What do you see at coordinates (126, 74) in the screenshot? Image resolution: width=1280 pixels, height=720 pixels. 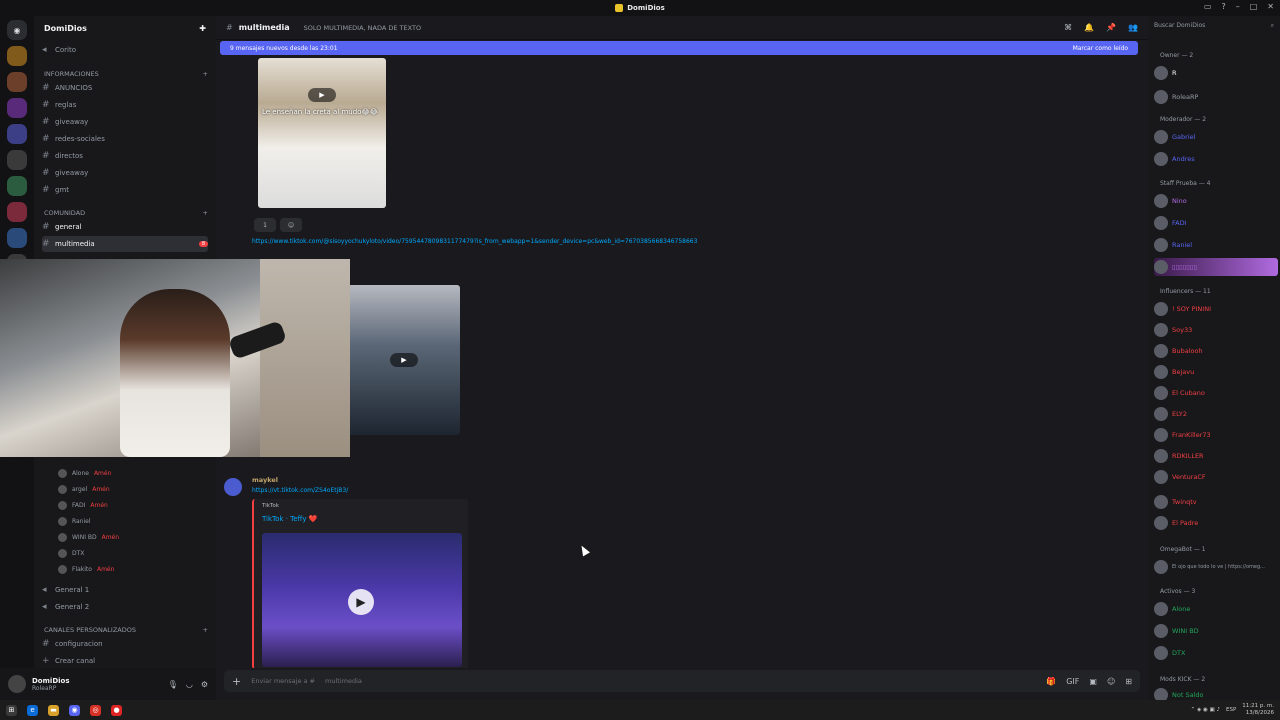 I see `category-info: INFORMACIONES +` at bounding box center [126, 74].